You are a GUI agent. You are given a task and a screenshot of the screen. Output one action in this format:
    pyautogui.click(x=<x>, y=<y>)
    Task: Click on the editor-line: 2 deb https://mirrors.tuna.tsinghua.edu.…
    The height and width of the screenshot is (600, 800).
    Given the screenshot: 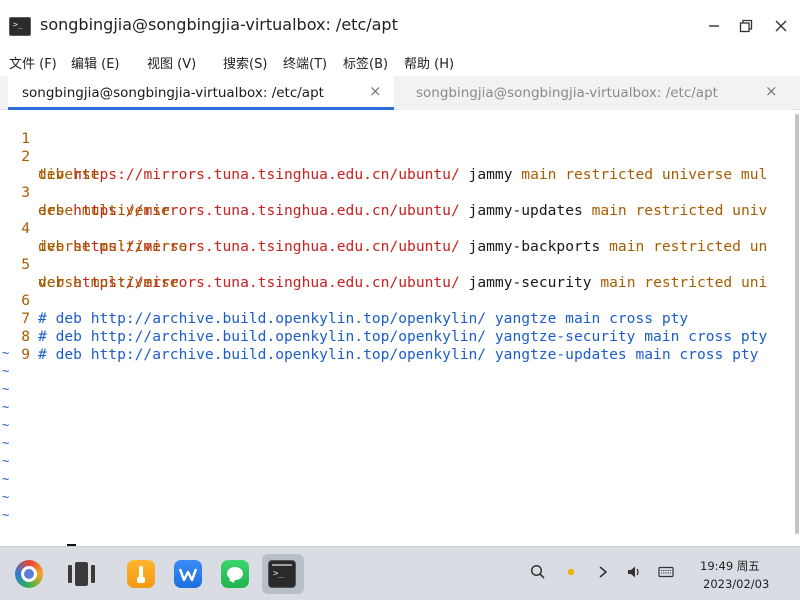 What is the action you would take?
    pyautogui.click(x=383, y=156)
    